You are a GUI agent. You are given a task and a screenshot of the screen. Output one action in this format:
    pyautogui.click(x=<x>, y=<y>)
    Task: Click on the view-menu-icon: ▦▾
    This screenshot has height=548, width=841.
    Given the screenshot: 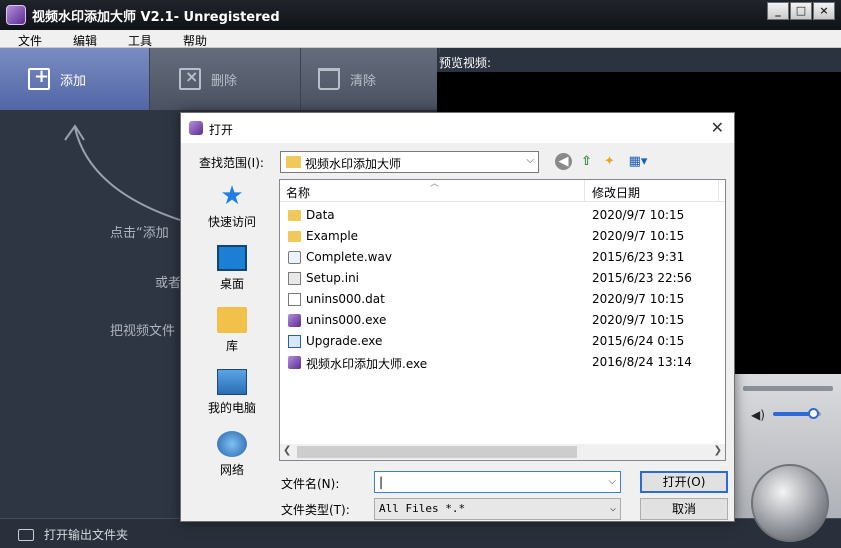 What is the action you would take?
    pyautogui.click(x=638, y=161)
    